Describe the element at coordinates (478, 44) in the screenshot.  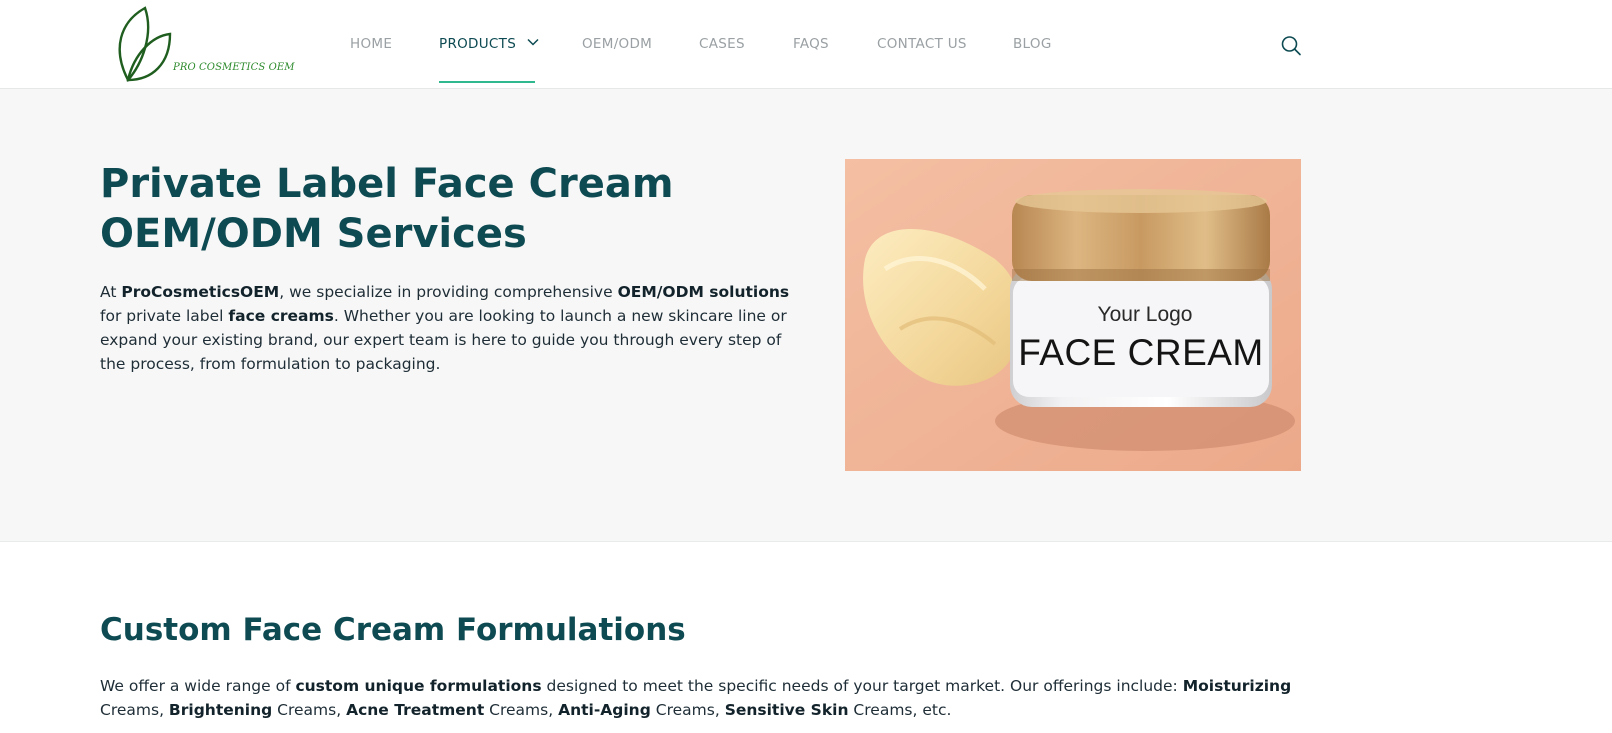
I see `nav-products-label: PRODUCTS` at that location.